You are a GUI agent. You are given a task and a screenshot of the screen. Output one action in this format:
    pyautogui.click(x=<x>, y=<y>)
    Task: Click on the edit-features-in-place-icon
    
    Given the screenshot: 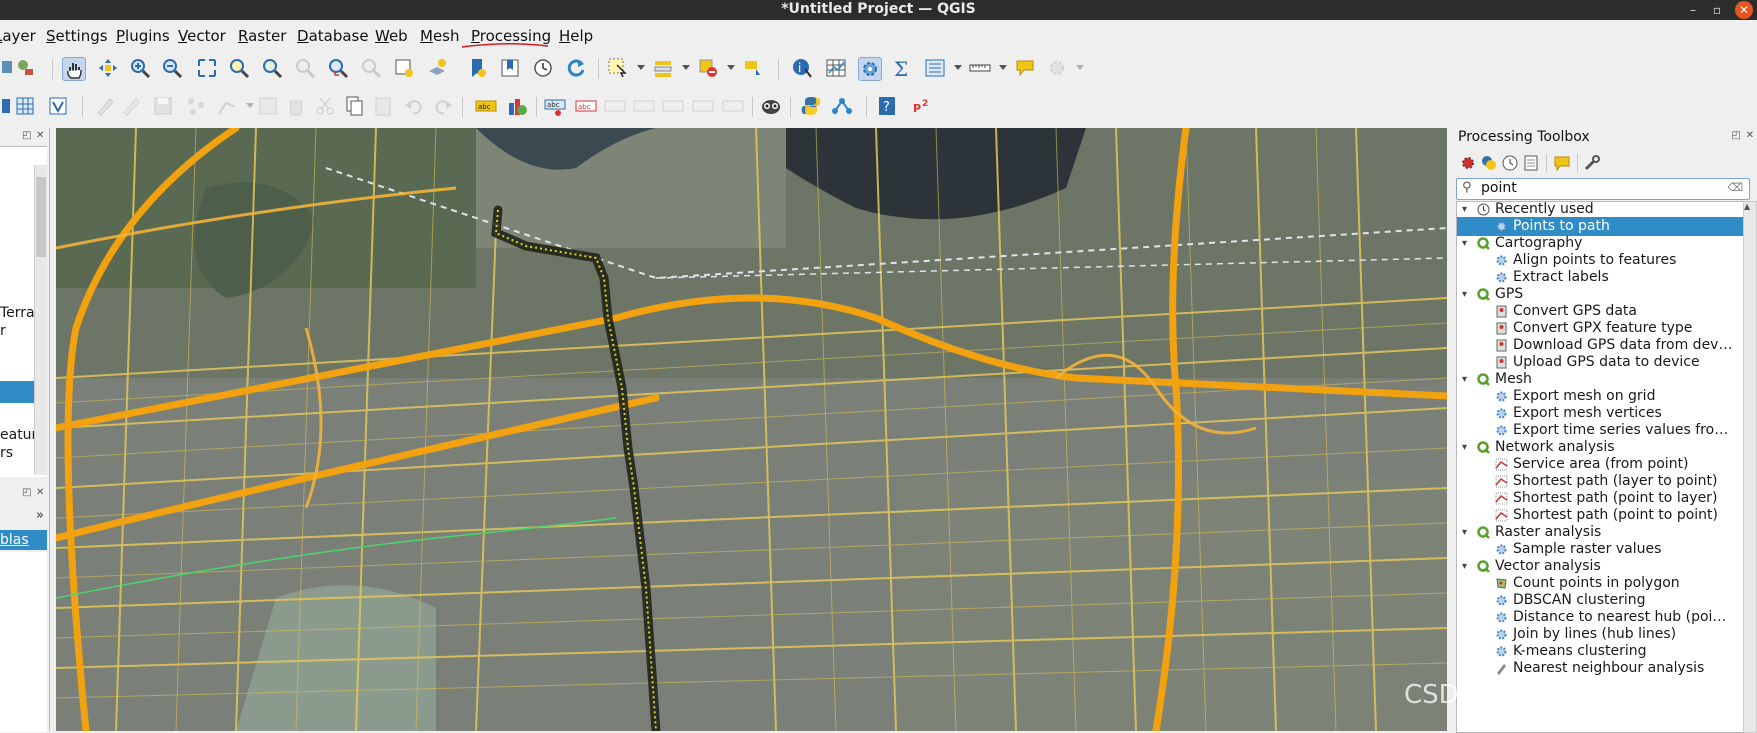 What is the action you would take?
    pyautogui.click(x=1562, y=163)
    